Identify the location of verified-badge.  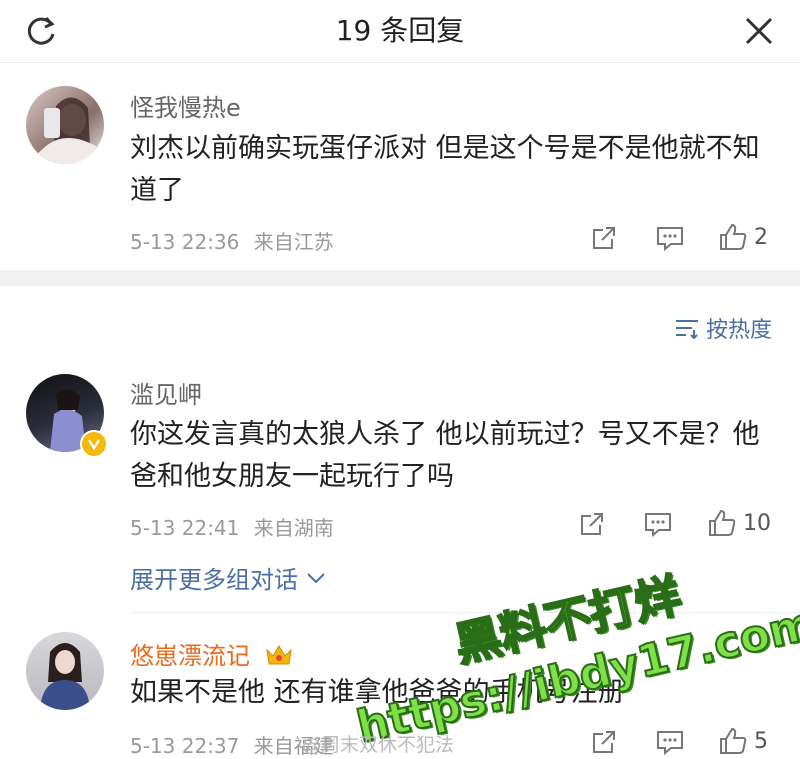
(94, 444).